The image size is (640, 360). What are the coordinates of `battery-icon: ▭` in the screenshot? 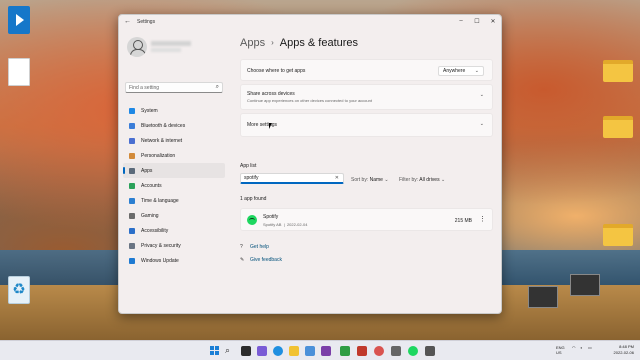 It's located at (590, 347).